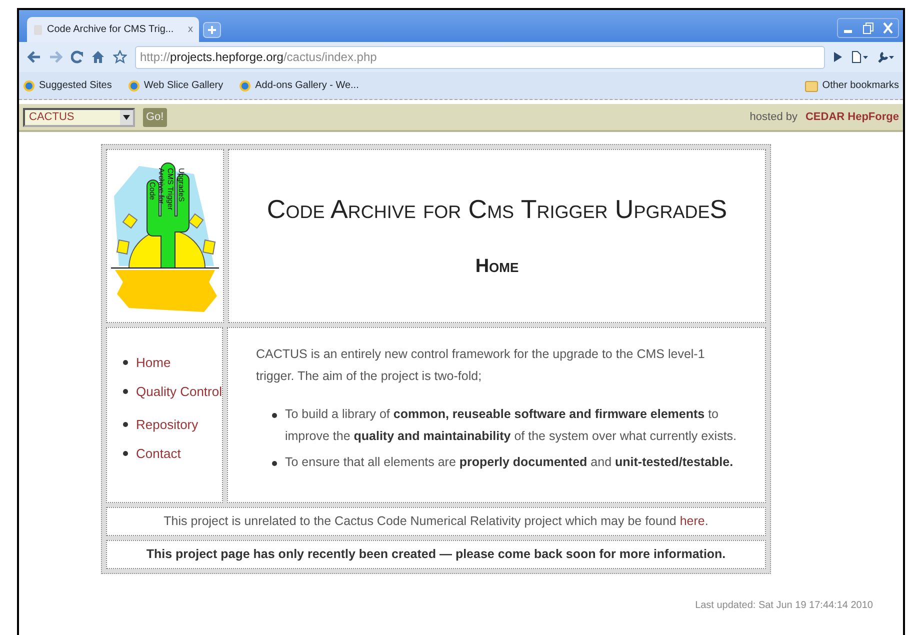 The image size is (914, 635). I want to click on page-title: Code Archive for Cms Trigger UpgradeS, so click(497, 209).